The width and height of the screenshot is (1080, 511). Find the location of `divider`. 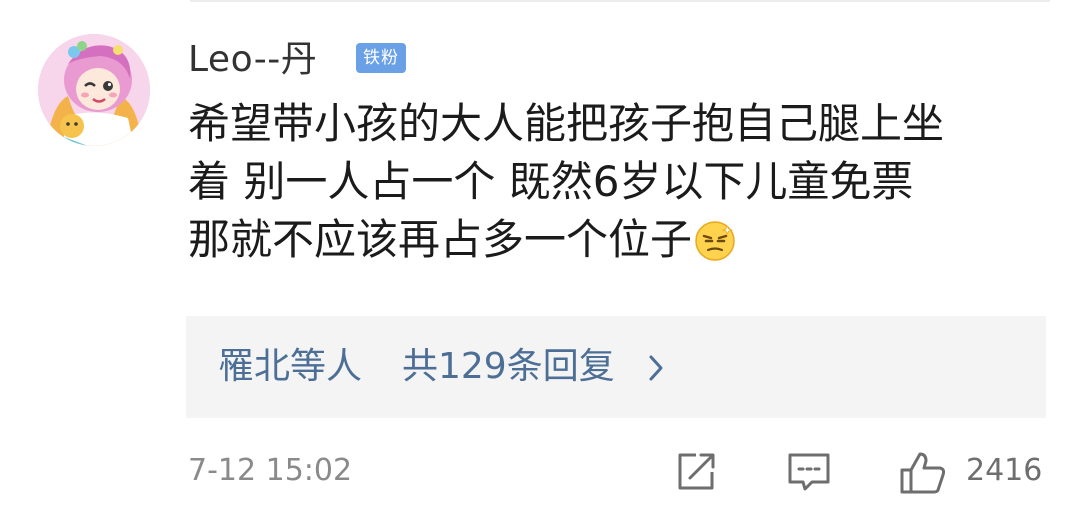

divider is located at coordinates (620, 1).